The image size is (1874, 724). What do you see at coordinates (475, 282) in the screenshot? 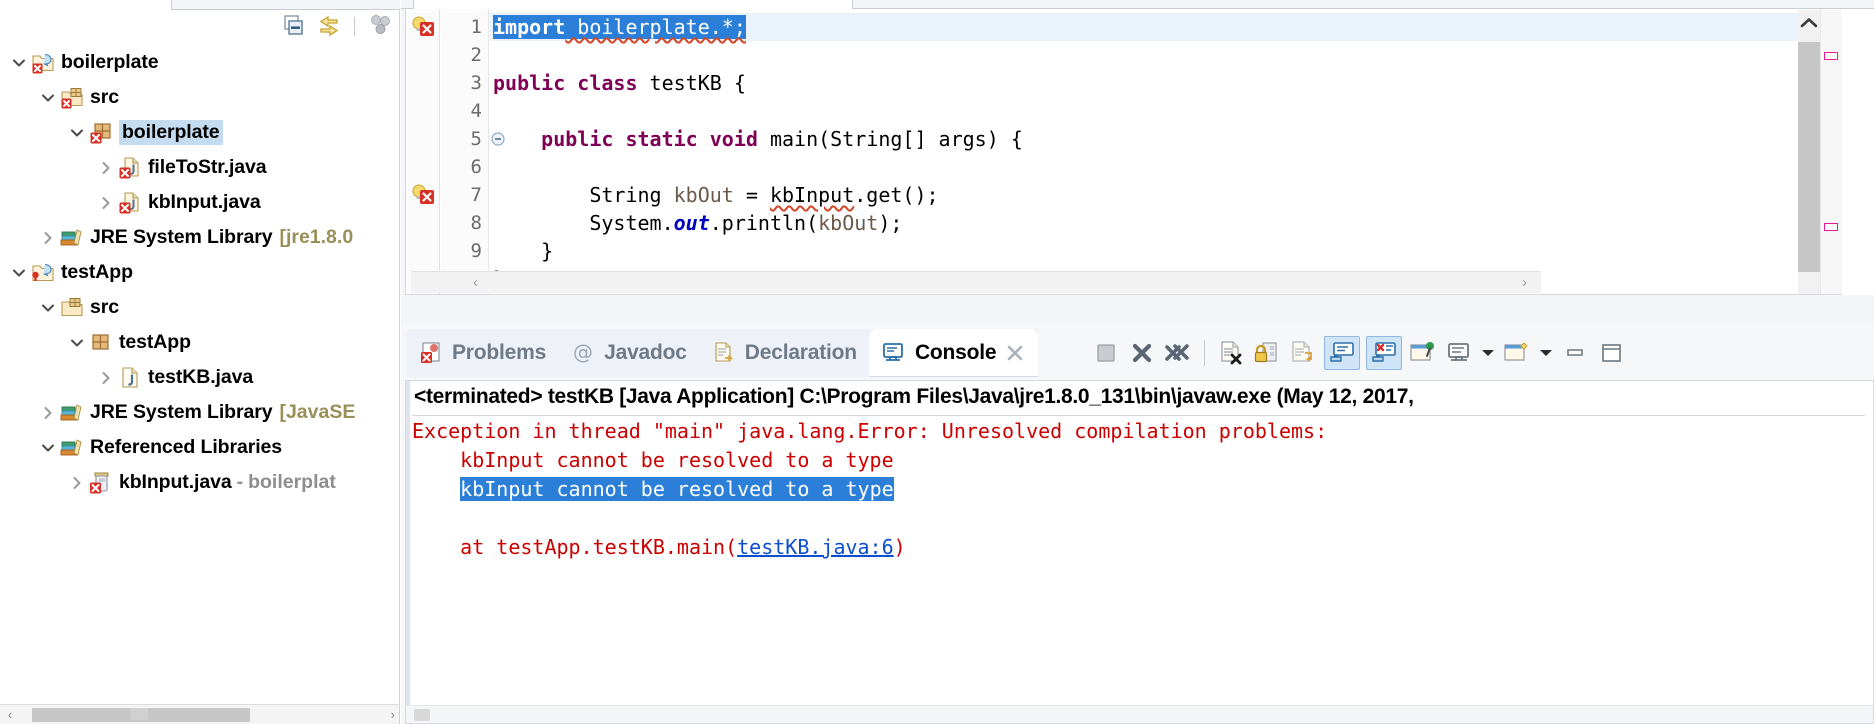
I see `editor-scroll-left-arrow: ‹` at bounding box center [475, 282].